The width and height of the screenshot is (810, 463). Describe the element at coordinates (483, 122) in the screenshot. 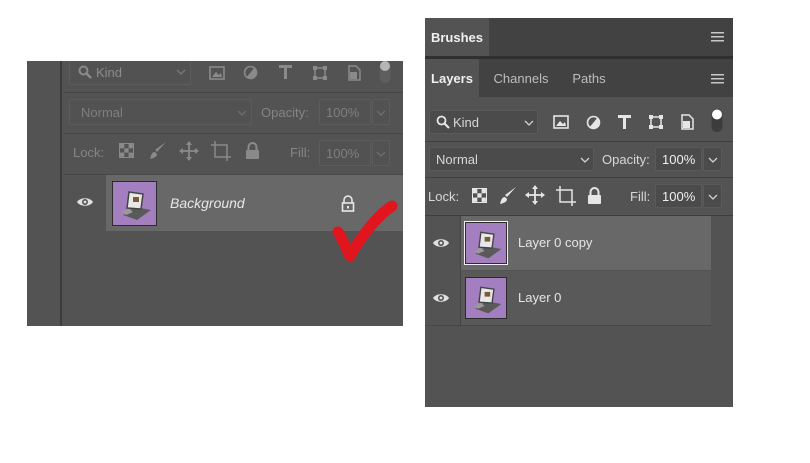

I see `kind-filter-dropdown: Kind` at that location.